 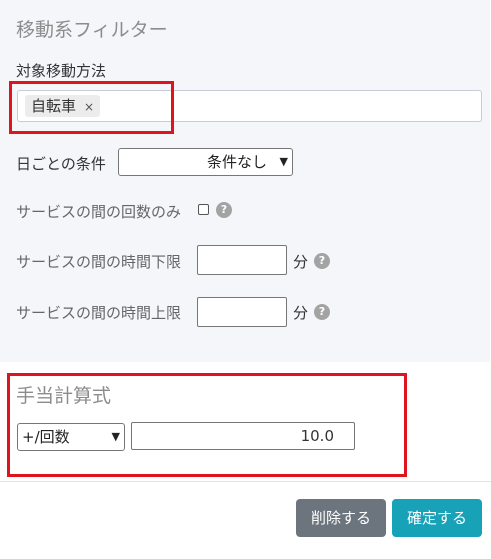 I want to click on daily-condition-label: 日ごとの条件, so click(x=61, y=164).